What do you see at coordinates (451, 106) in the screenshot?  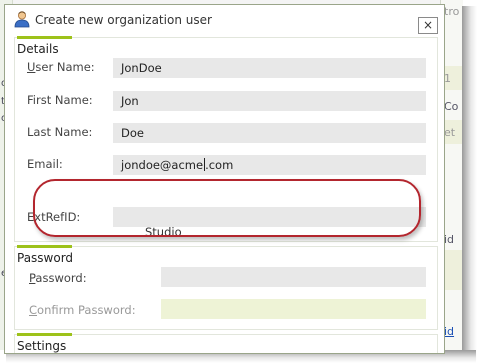 I see `background-text-fragment: Co` at bounding box center [451, 106].